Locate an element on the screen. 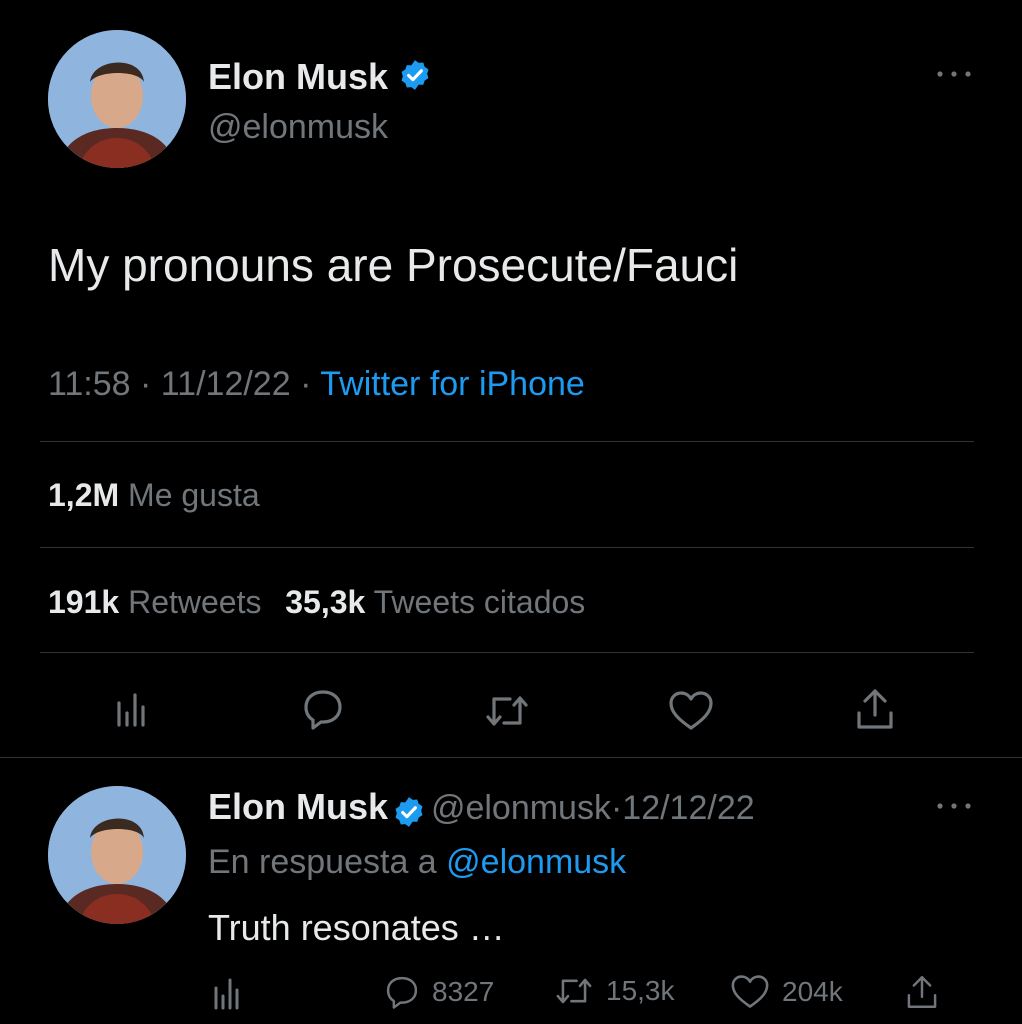 This screenshot has height=1024, width=1022. tweet-source-link: Twitter for iPhone is located at coordinates (452, 384).